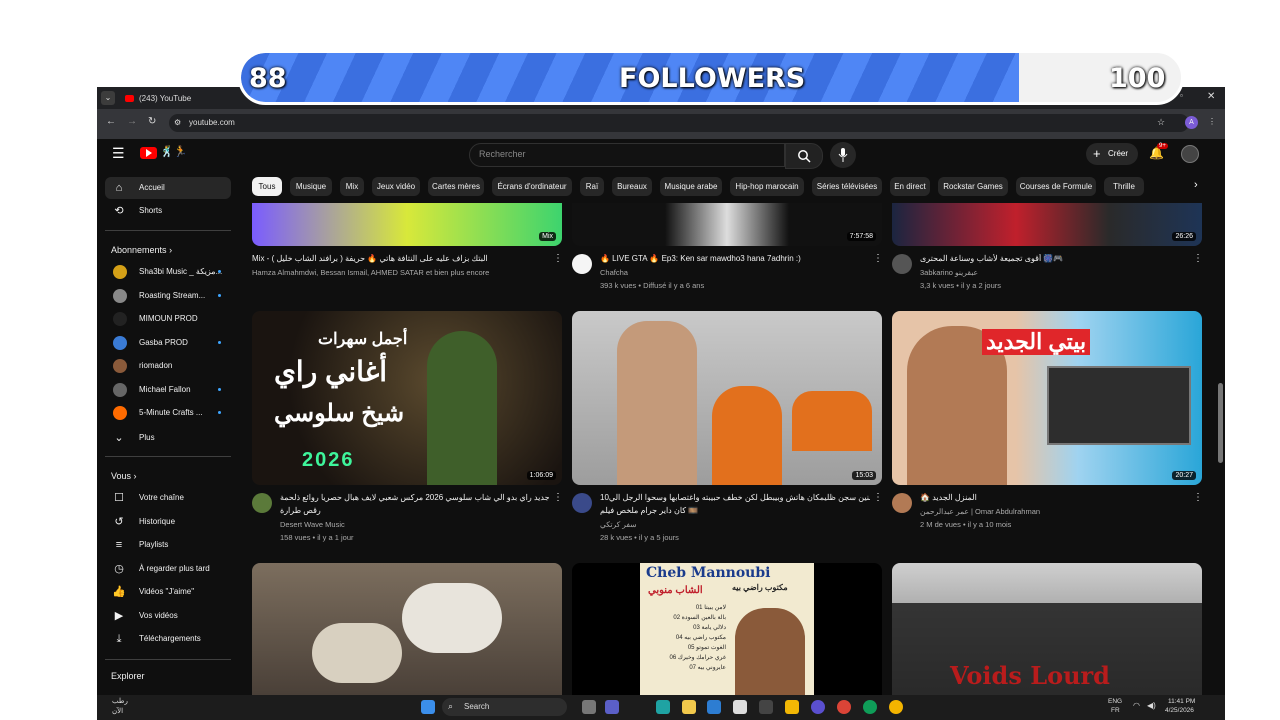 This screenshot has height=720, width=1280. I want to click on channel-name: سفر كرتكي, so click(618, 524).